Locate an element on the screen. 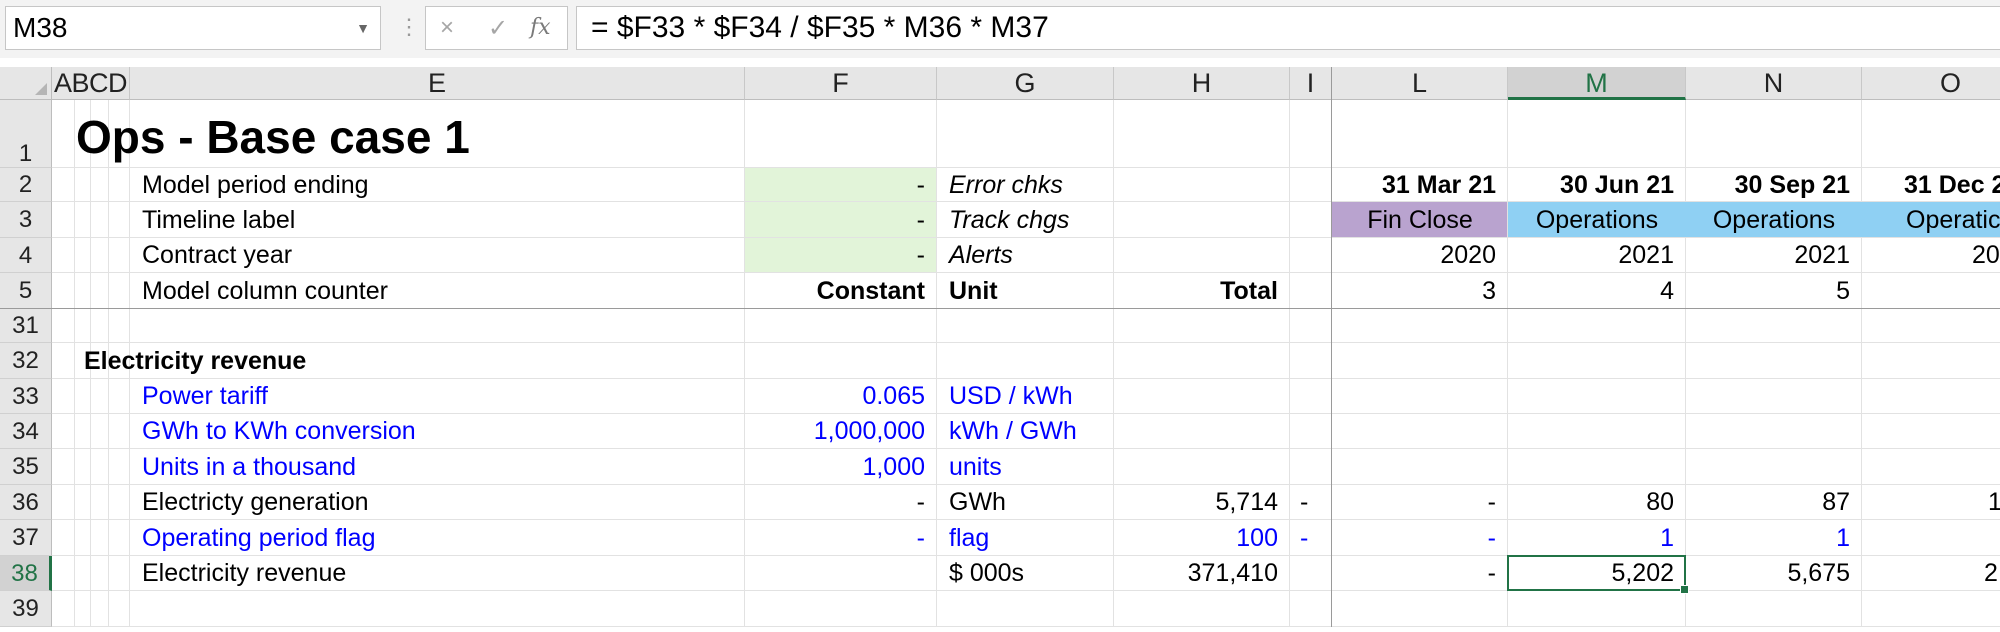 The height and width of the screenshot is (632, 2000). row-label: Electricity revenue is located at coordinates (437, 573).